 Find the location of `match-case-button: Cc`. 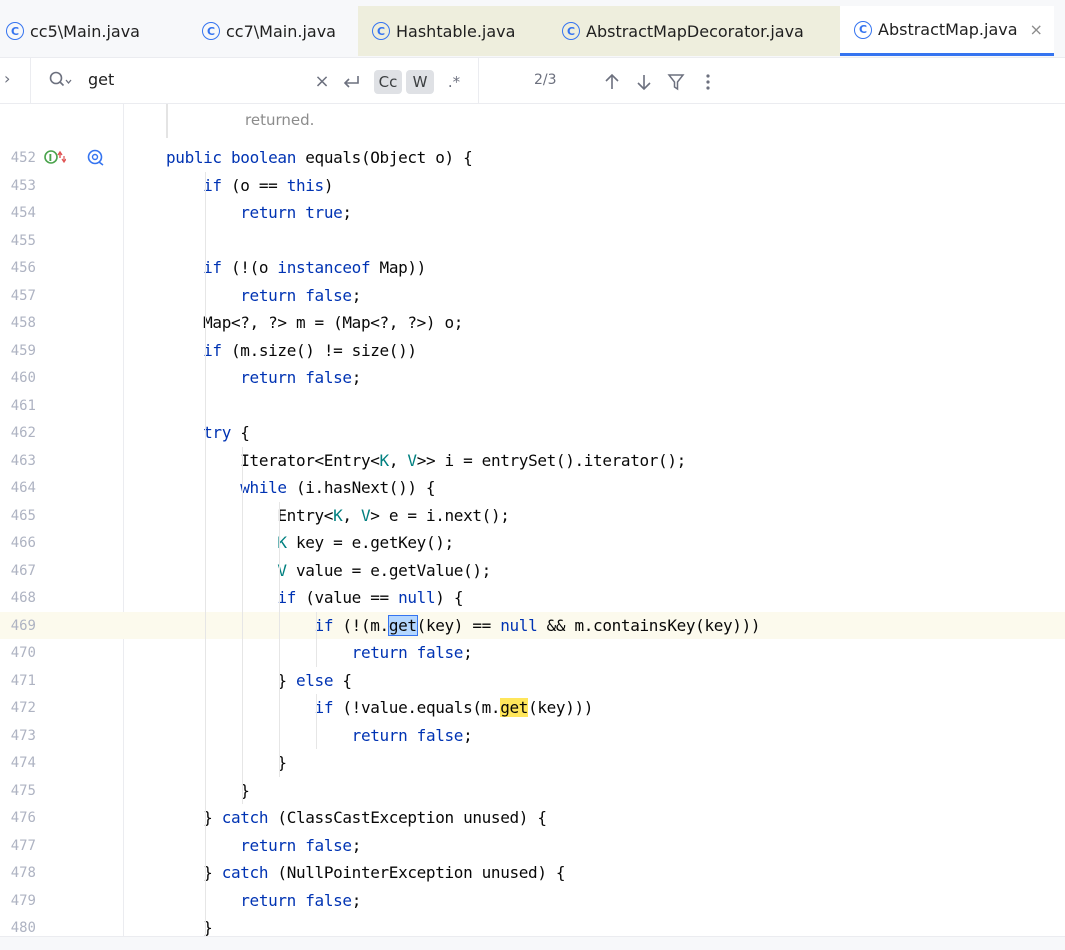

match-case-button: Cc is located at coordinates (388, 82).